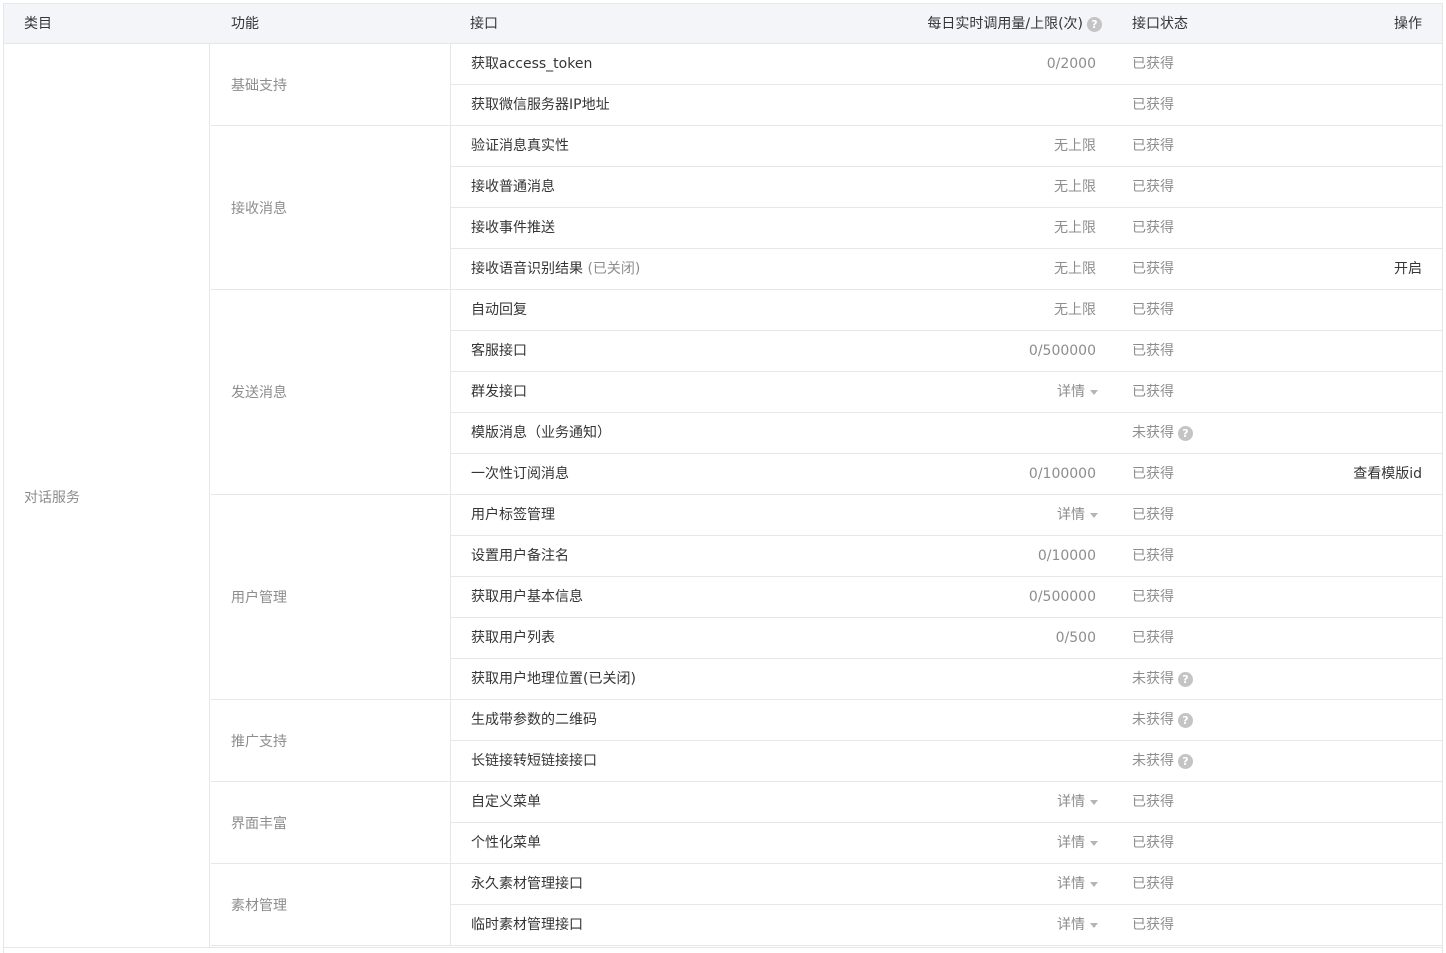 Image resolution: width=1446 pixels, height=953 pixels. I want to click on header-quota: 每日实时调用量/上限(次)?, so click(1014, 24).